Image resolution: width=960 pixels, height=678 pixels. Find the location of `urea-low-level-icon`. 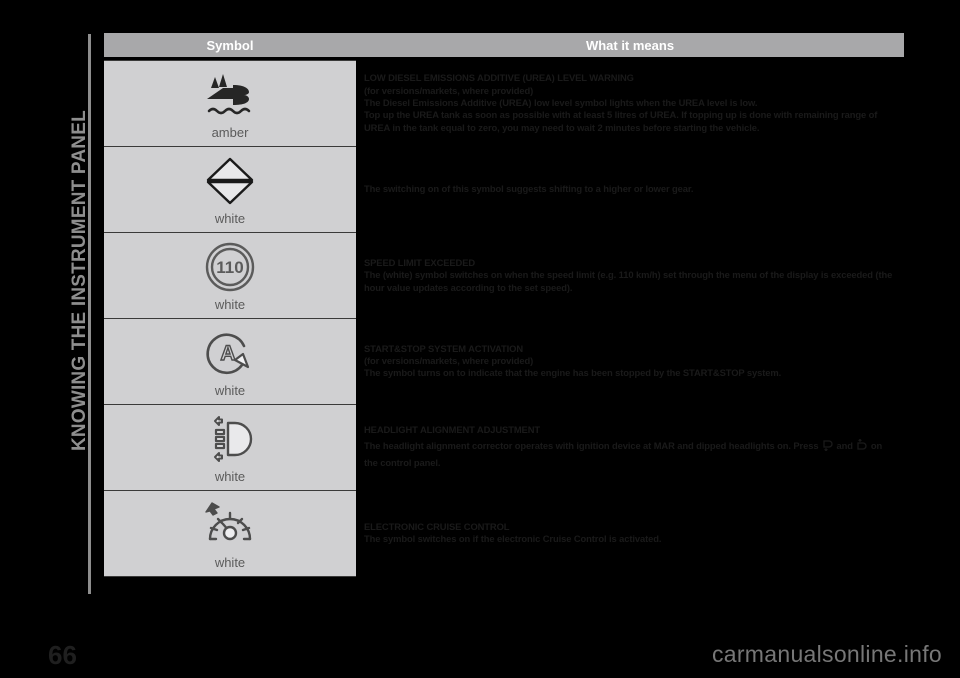

urea-low-level-icon is located at coordinates (229, 94).